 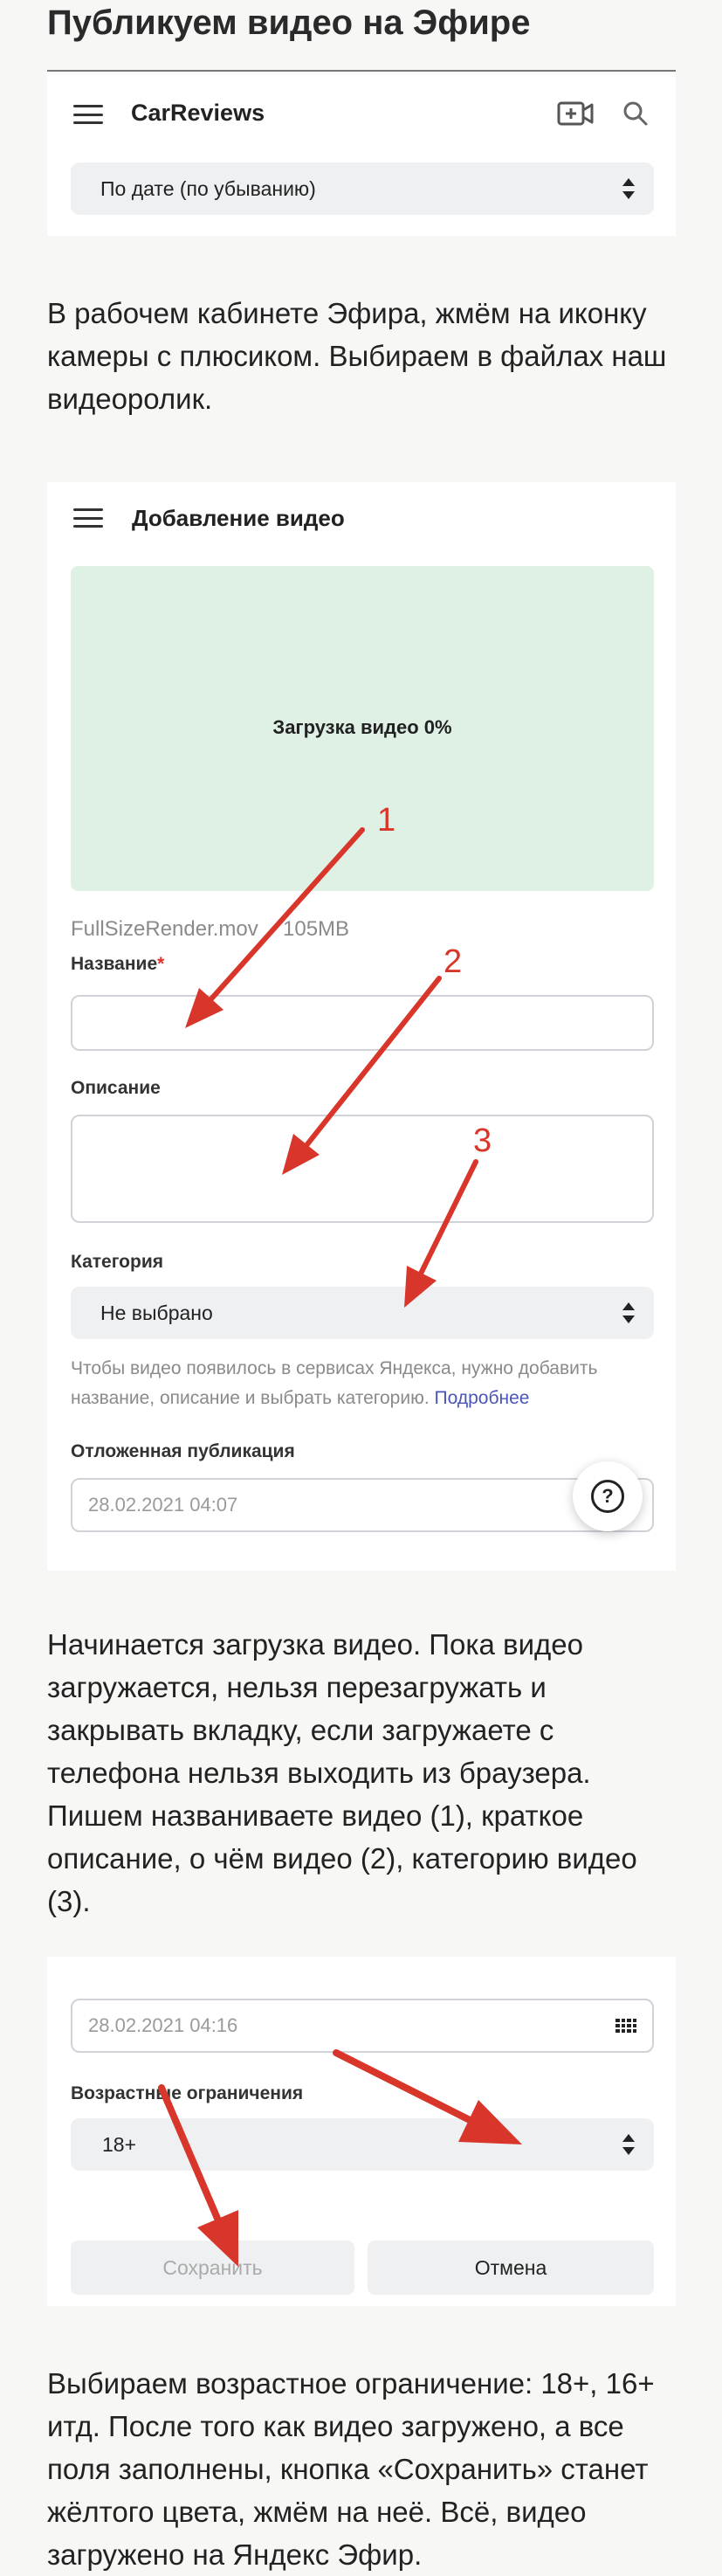 What do you see at coordinates (156, 1312) in the screenshot?
I see `category-select-value: Не выбрано` at bounding box center [156, 1312].